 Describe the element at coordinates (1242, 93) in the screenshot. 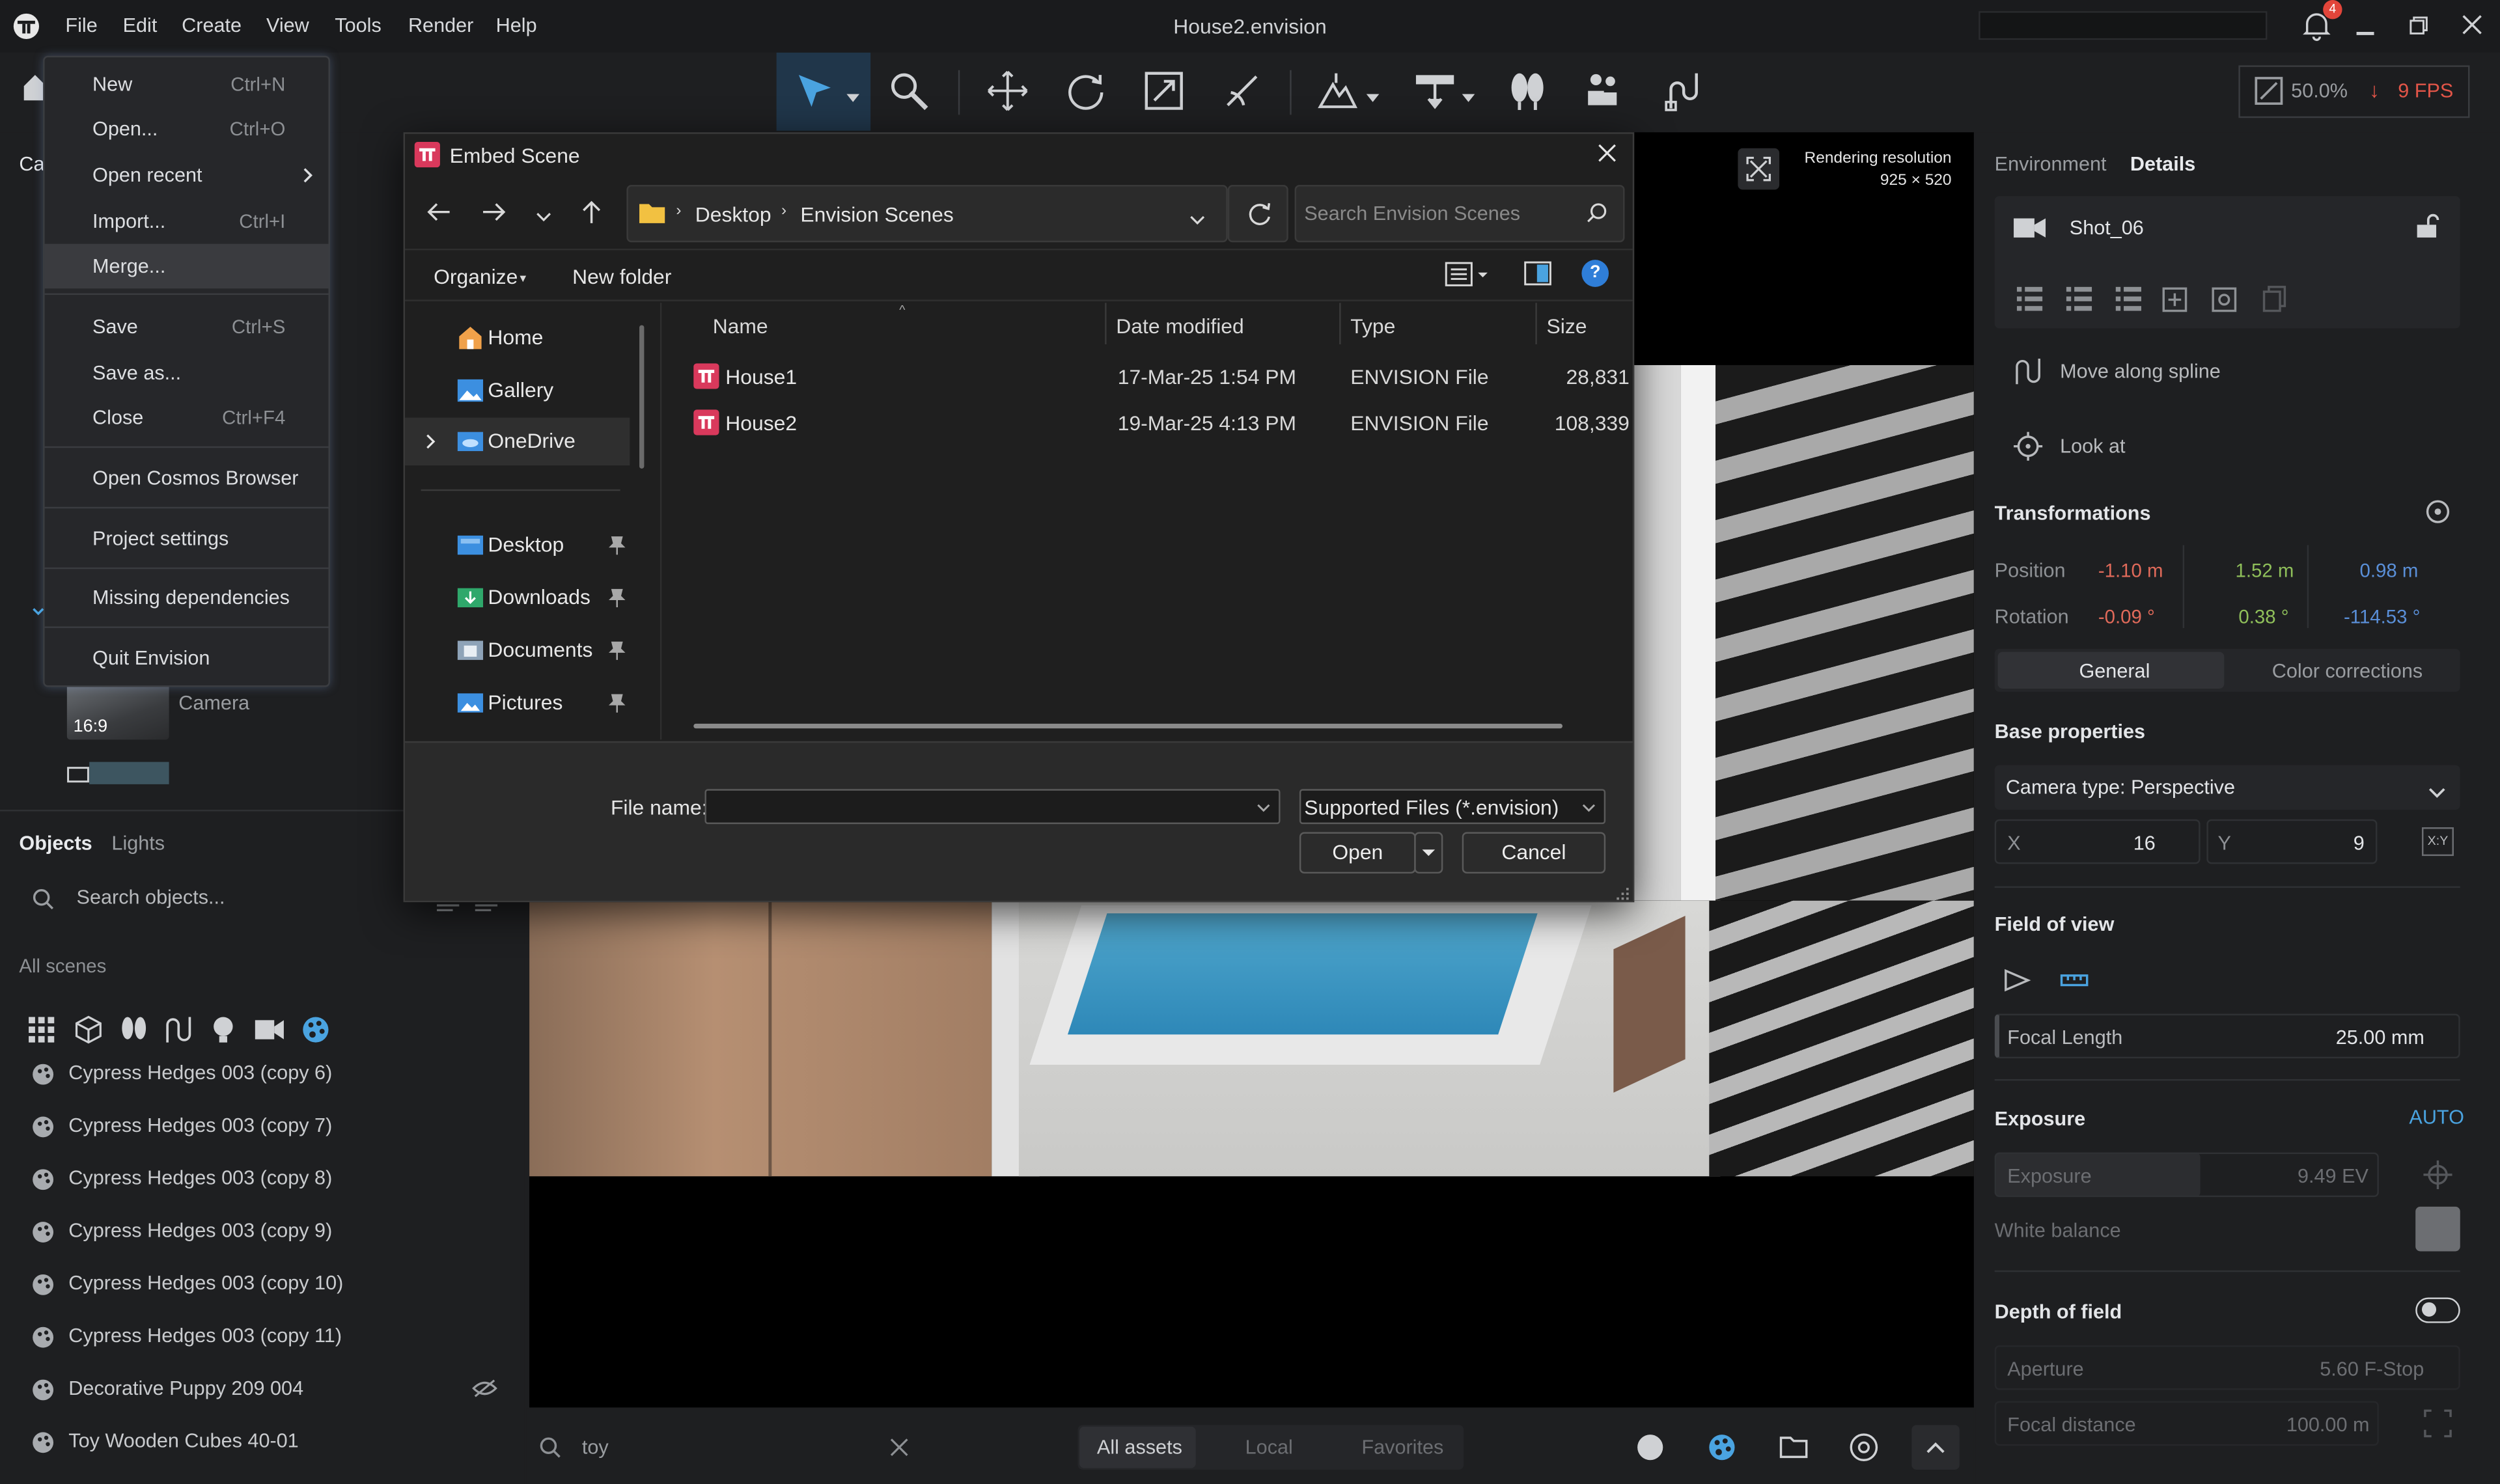

I see `measure-icon` at that location.